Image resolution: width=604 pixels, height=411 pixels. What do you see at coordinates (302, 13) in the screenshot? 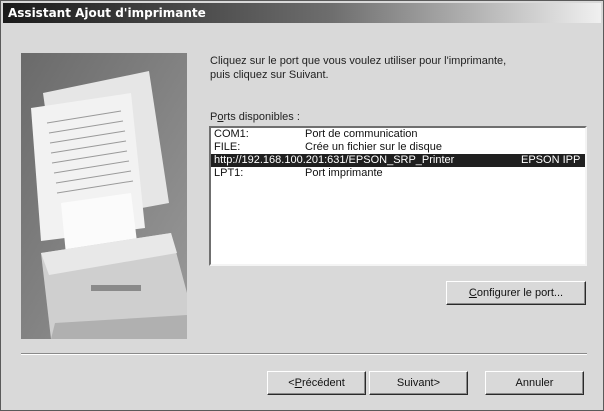
I see `title-bar: Assistant Ajout d'imprimante` at bounding box center [302, 13].